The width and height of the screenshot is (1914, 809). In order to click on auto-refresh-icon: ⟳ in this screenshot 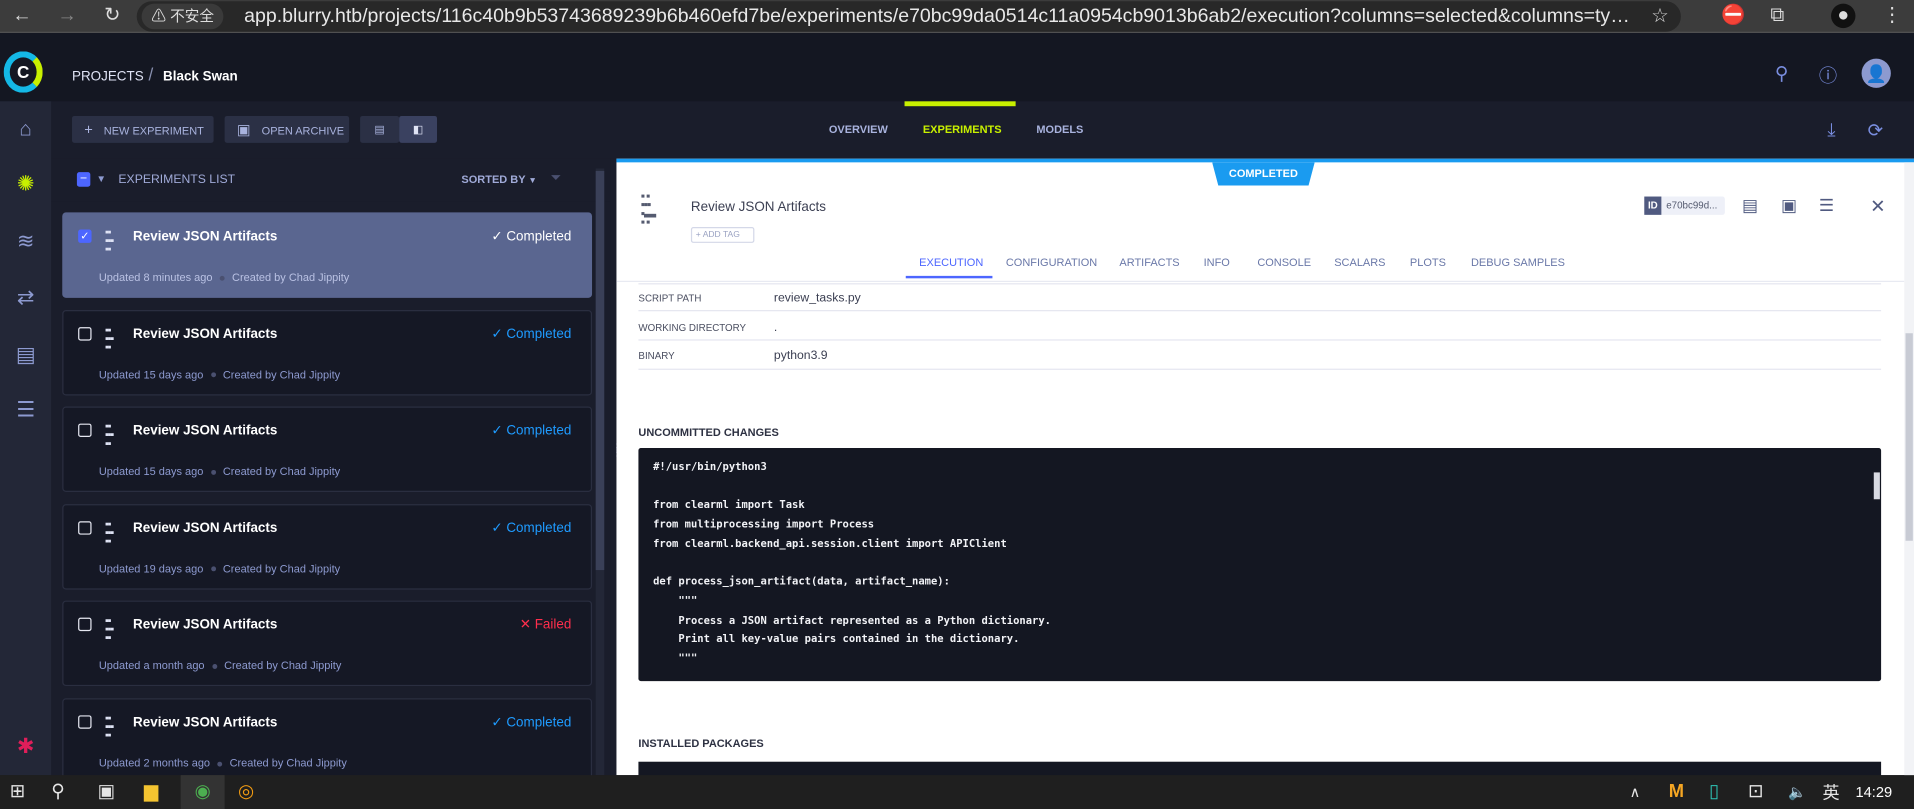, I will do `click(1875, 131)`.